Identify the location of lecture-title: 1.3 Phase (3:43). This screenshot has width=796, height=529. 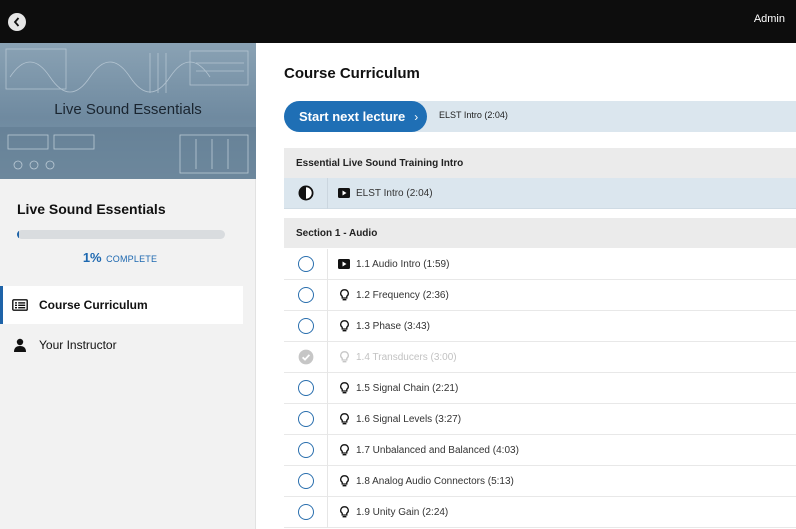
(393, 326).